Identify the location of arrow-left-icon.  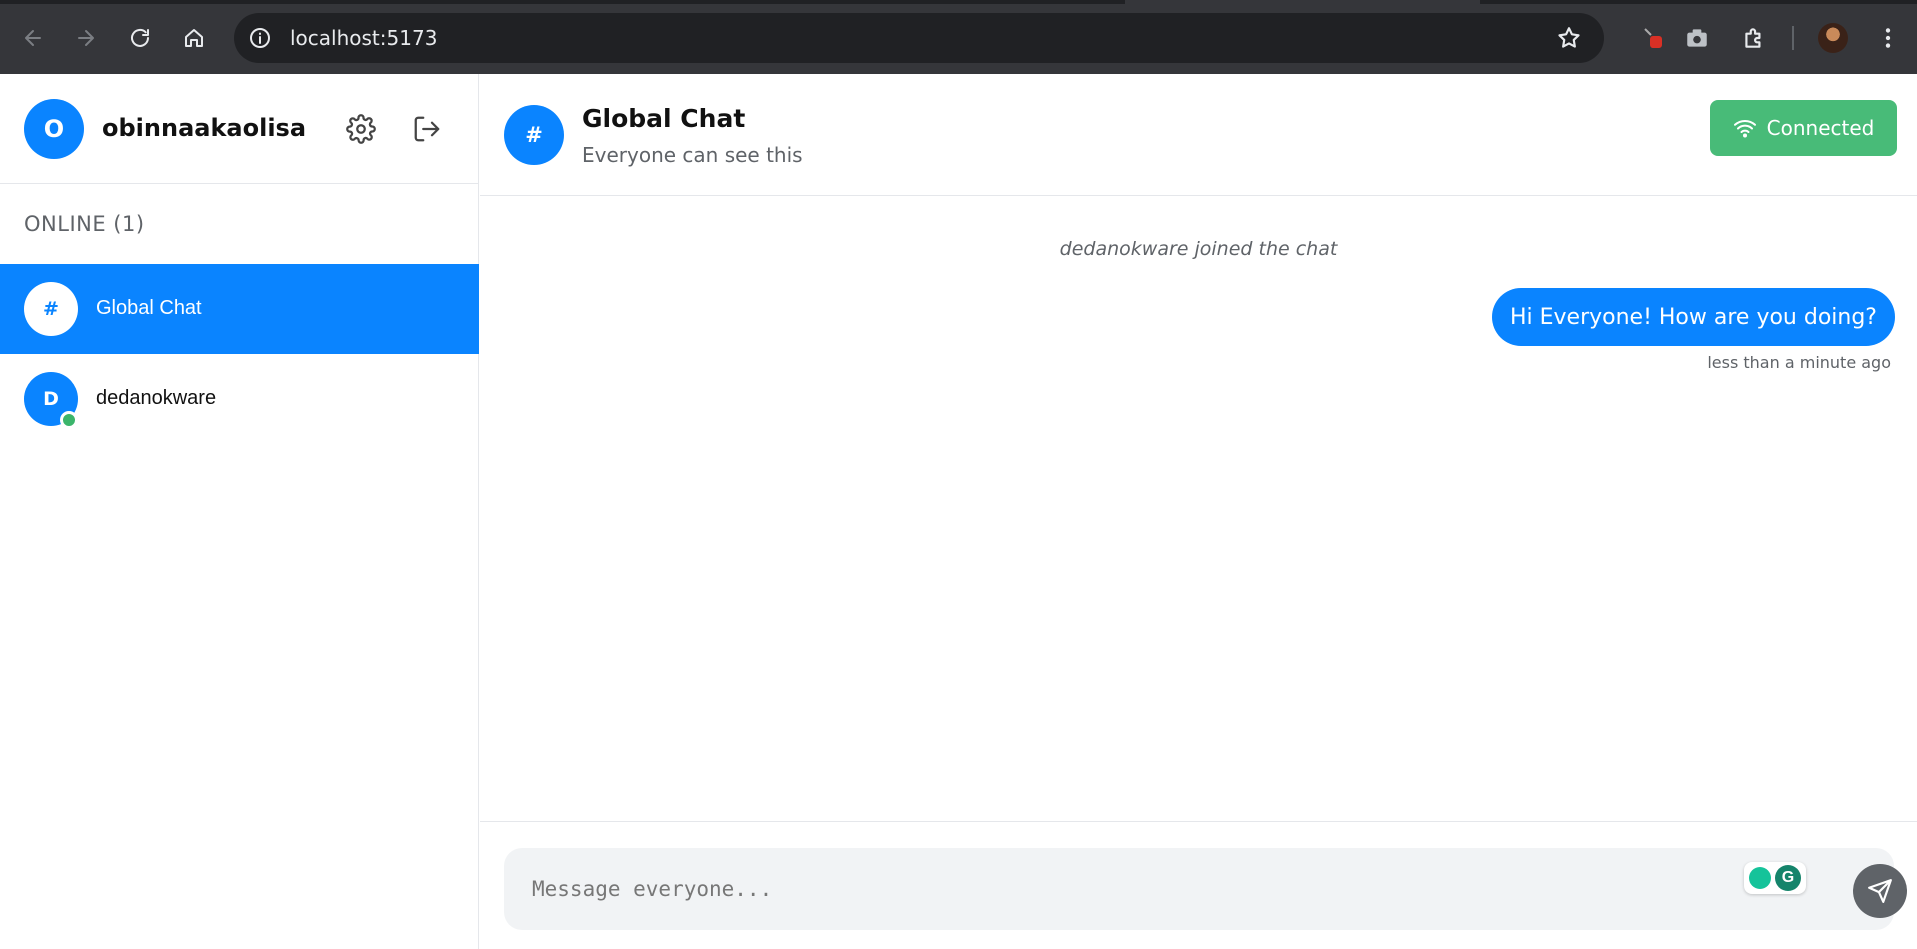
(33, 38).